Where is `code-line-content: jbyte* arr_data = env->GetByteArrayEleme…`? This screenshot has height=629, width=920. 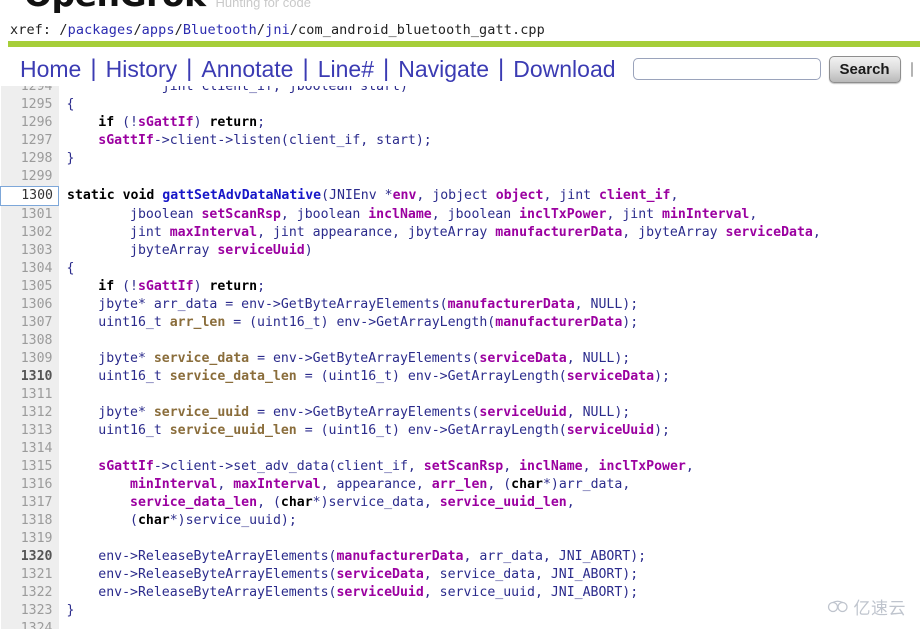 code-line-content: jbyte* arr_data = env->GetByteArrayEleme… is located at coordinates (440, 305).